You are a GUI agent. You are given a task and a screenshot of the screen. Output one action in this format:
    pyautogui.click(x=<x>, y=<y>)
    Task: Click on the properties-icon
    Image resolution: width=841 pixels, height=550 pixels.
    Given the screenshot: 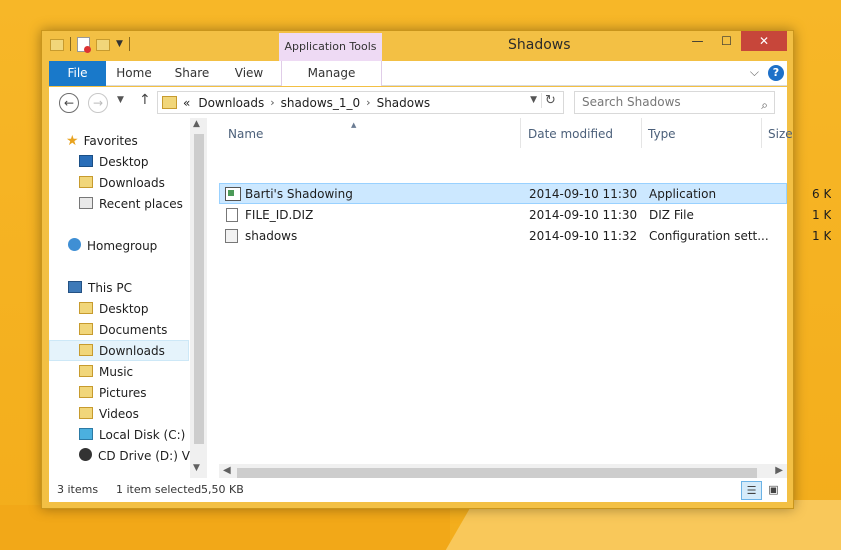 What is the action you would take?
    pyautogui.click(x=84, y=44)
    